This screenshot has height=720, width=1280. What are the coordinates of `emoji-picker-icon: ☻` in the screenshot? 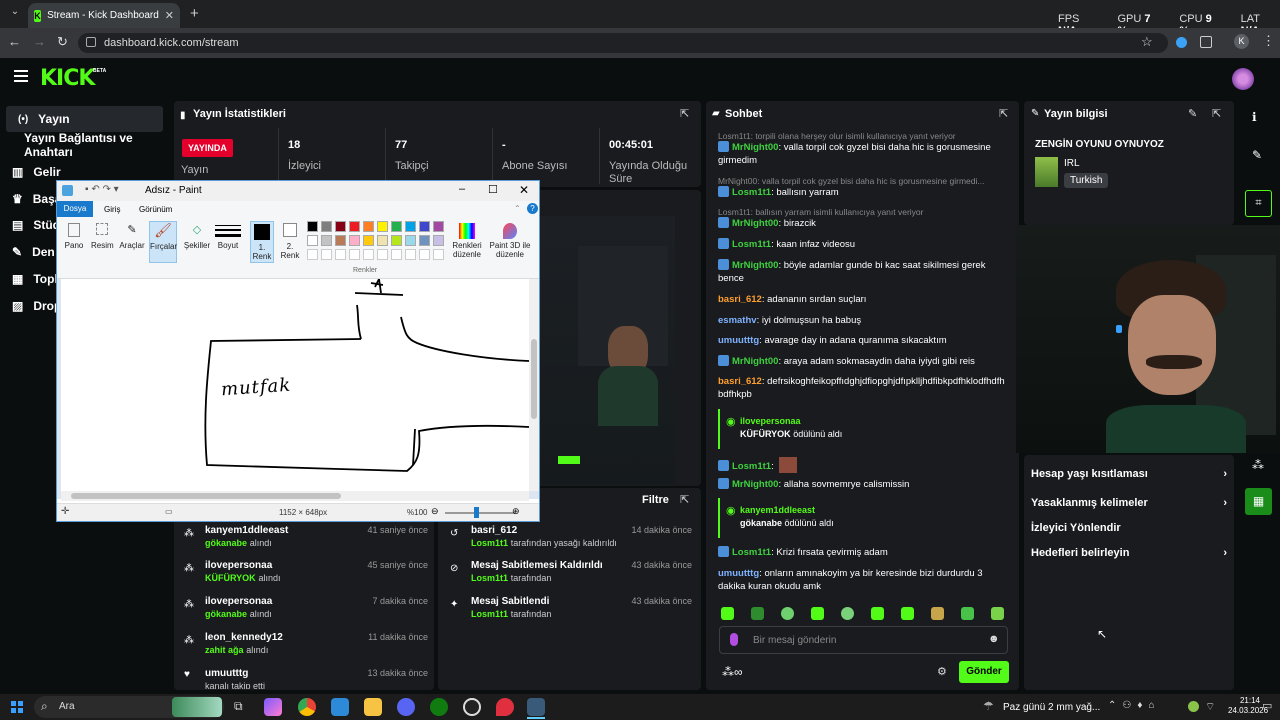 It's located at (994, 639).